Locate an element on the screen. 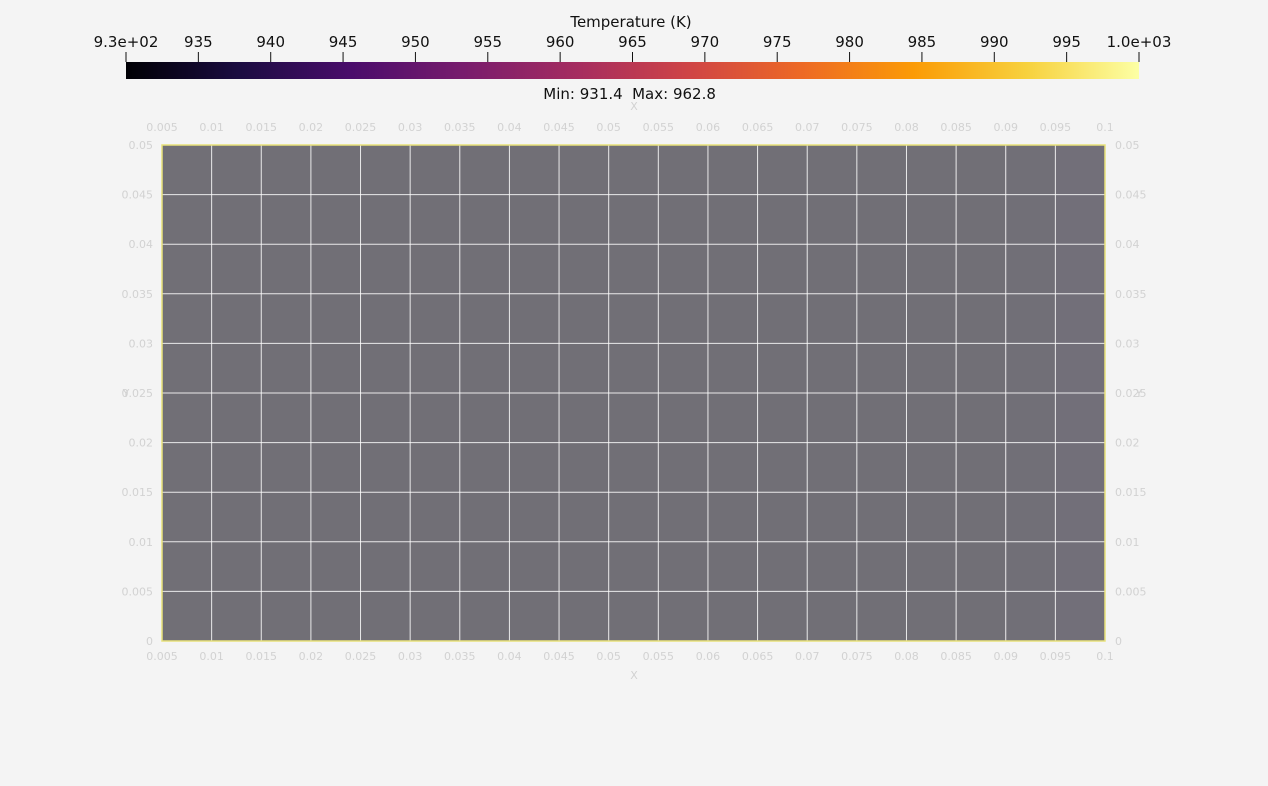 The height and width of the screenshot is (786, 1268). x-axis-top-tick-label: 0.025 is located at coordinates (361, 127).